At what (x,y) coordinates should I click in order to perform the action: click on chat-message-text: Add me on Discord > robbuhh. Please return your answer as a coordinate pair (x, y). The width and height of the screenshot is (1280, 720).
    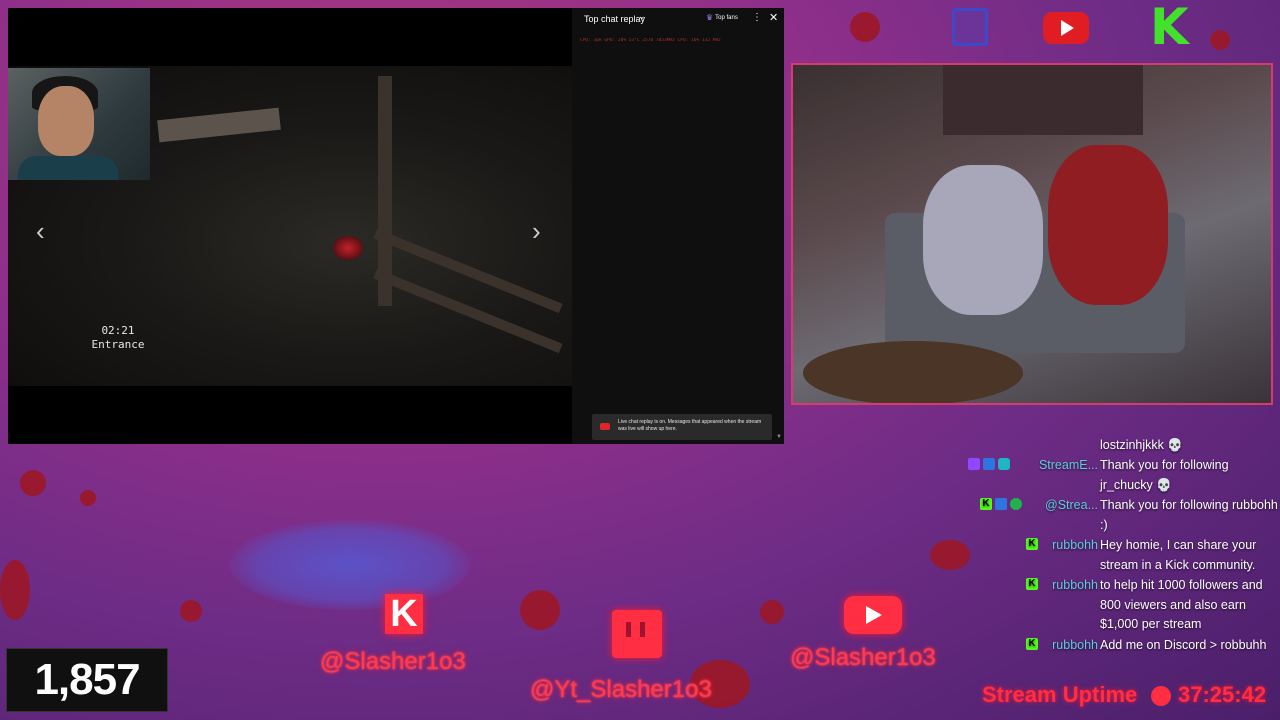
    Looking at the image, I should click on (1183, 645).